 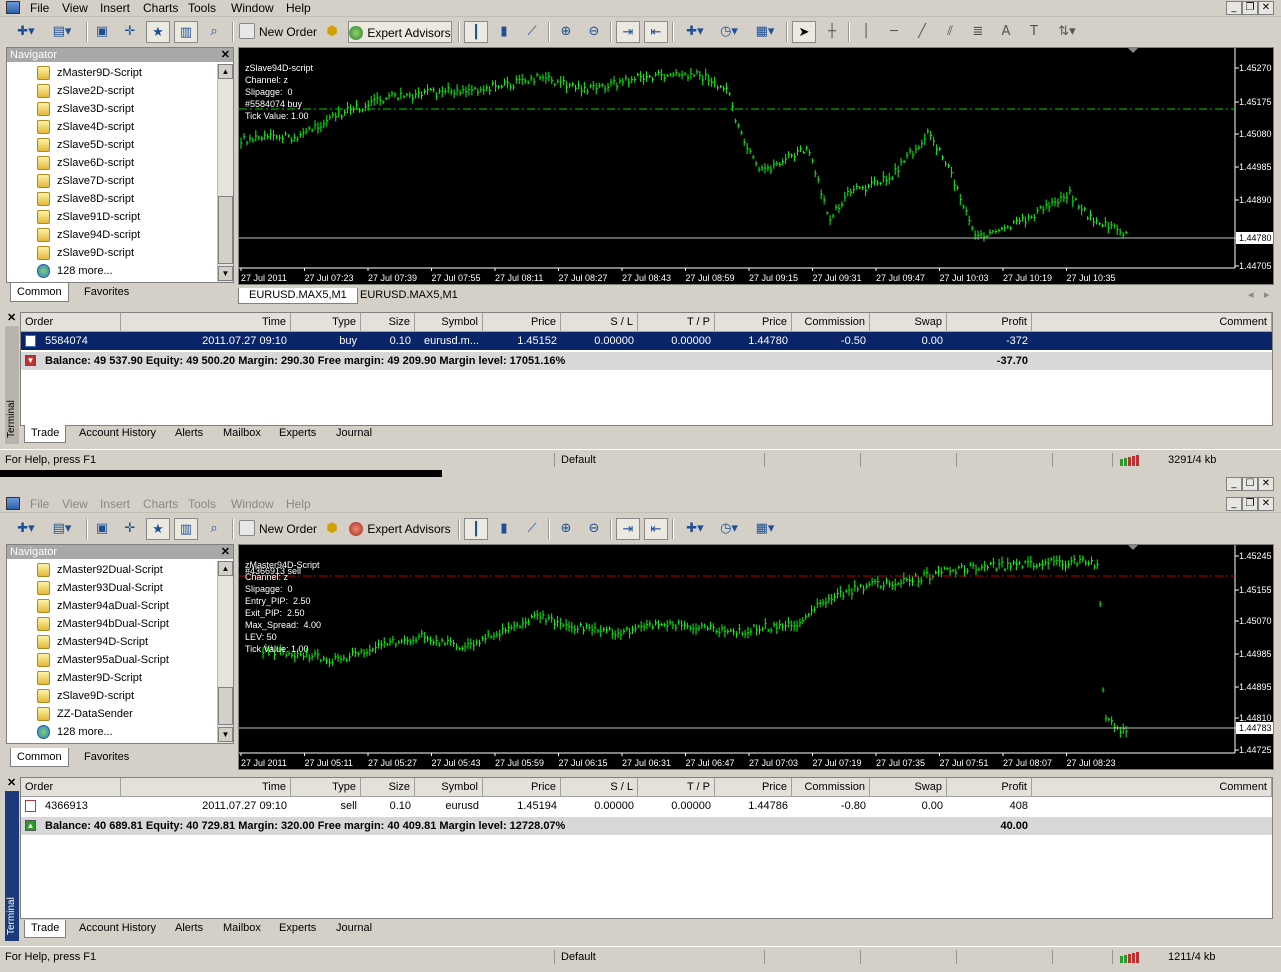 I want to click on col-current-price: Price, so click(x=753, y=322).